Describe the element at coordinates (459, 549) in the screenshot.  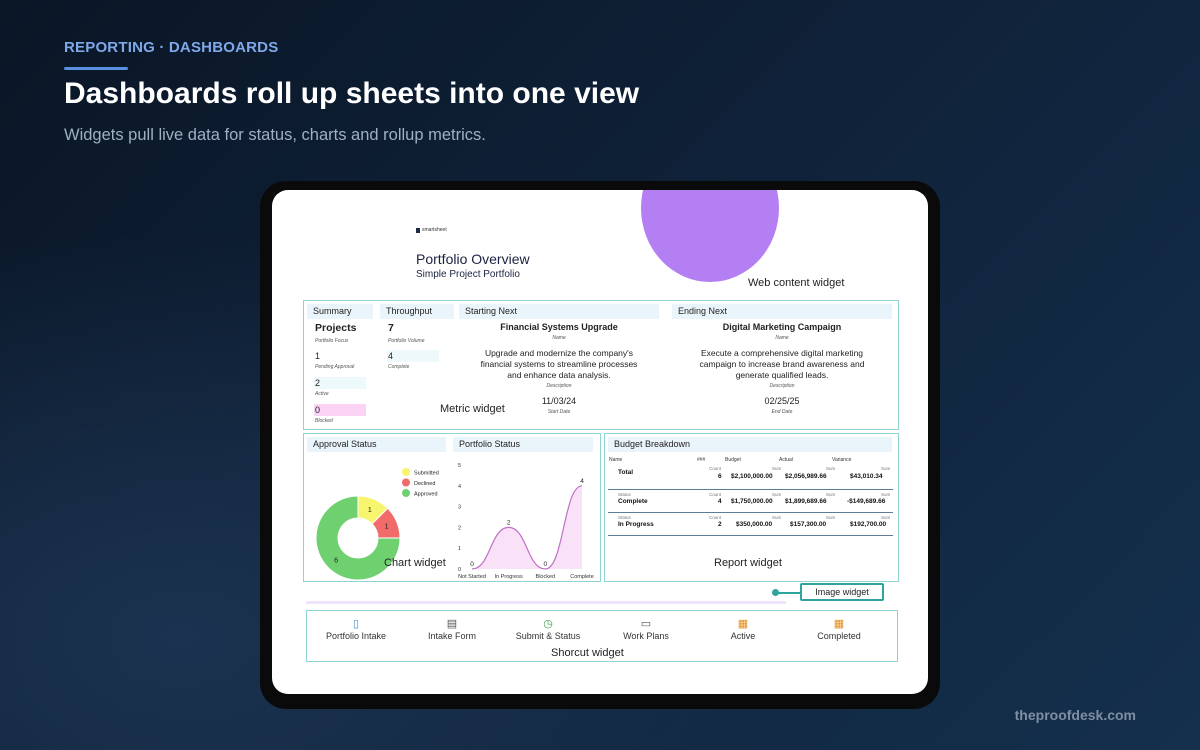
I see `y-tick-label: 1` at that location.